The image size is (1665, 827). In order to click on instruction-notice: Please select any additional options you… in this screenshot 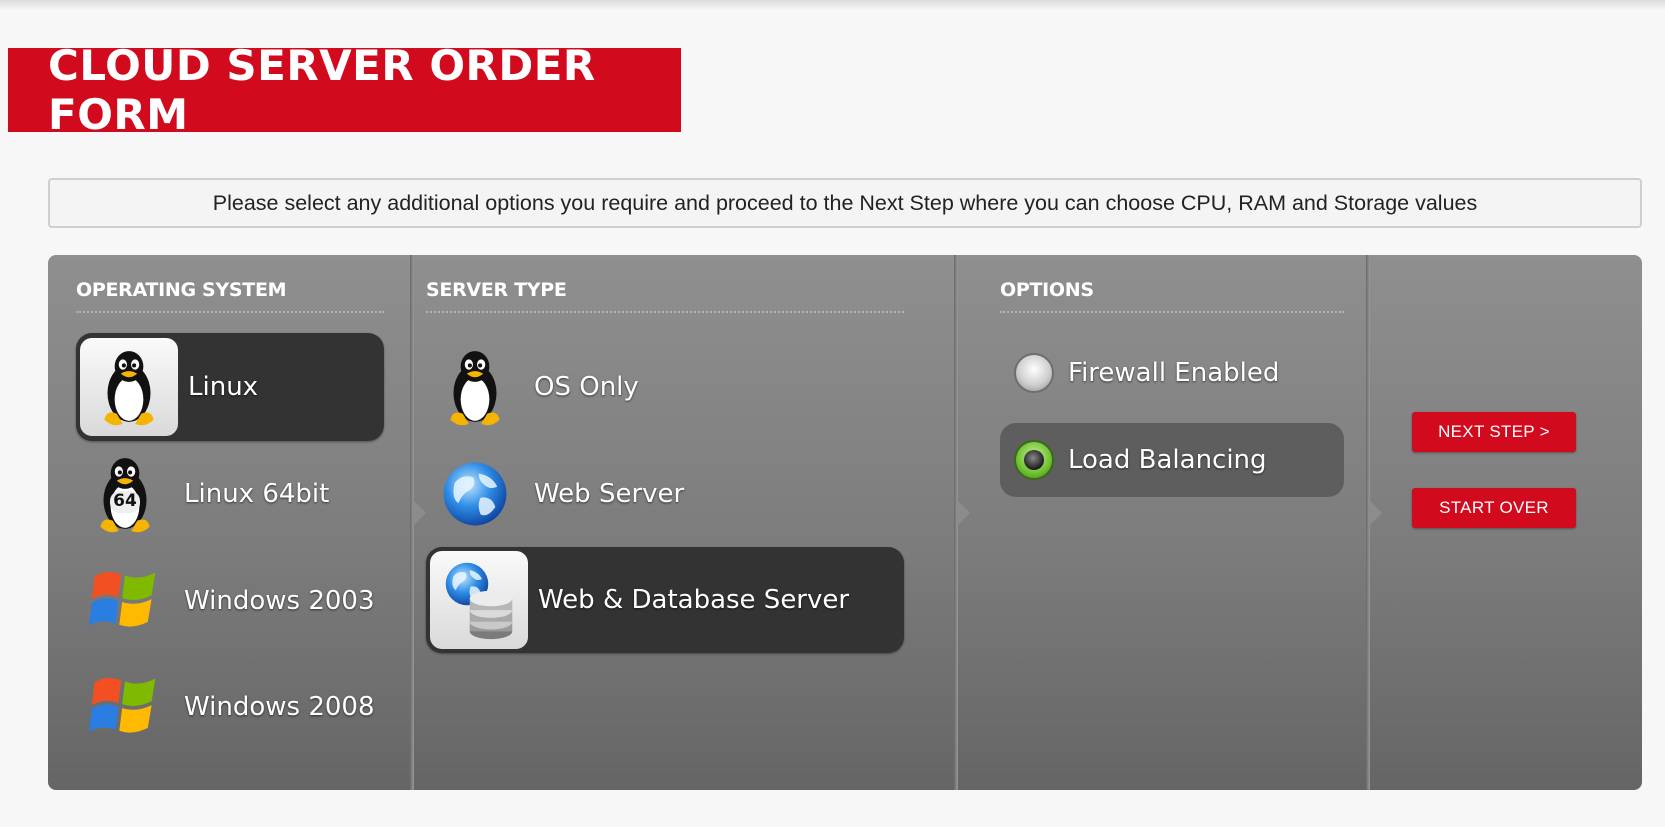, I will do `click(845, 203)`.